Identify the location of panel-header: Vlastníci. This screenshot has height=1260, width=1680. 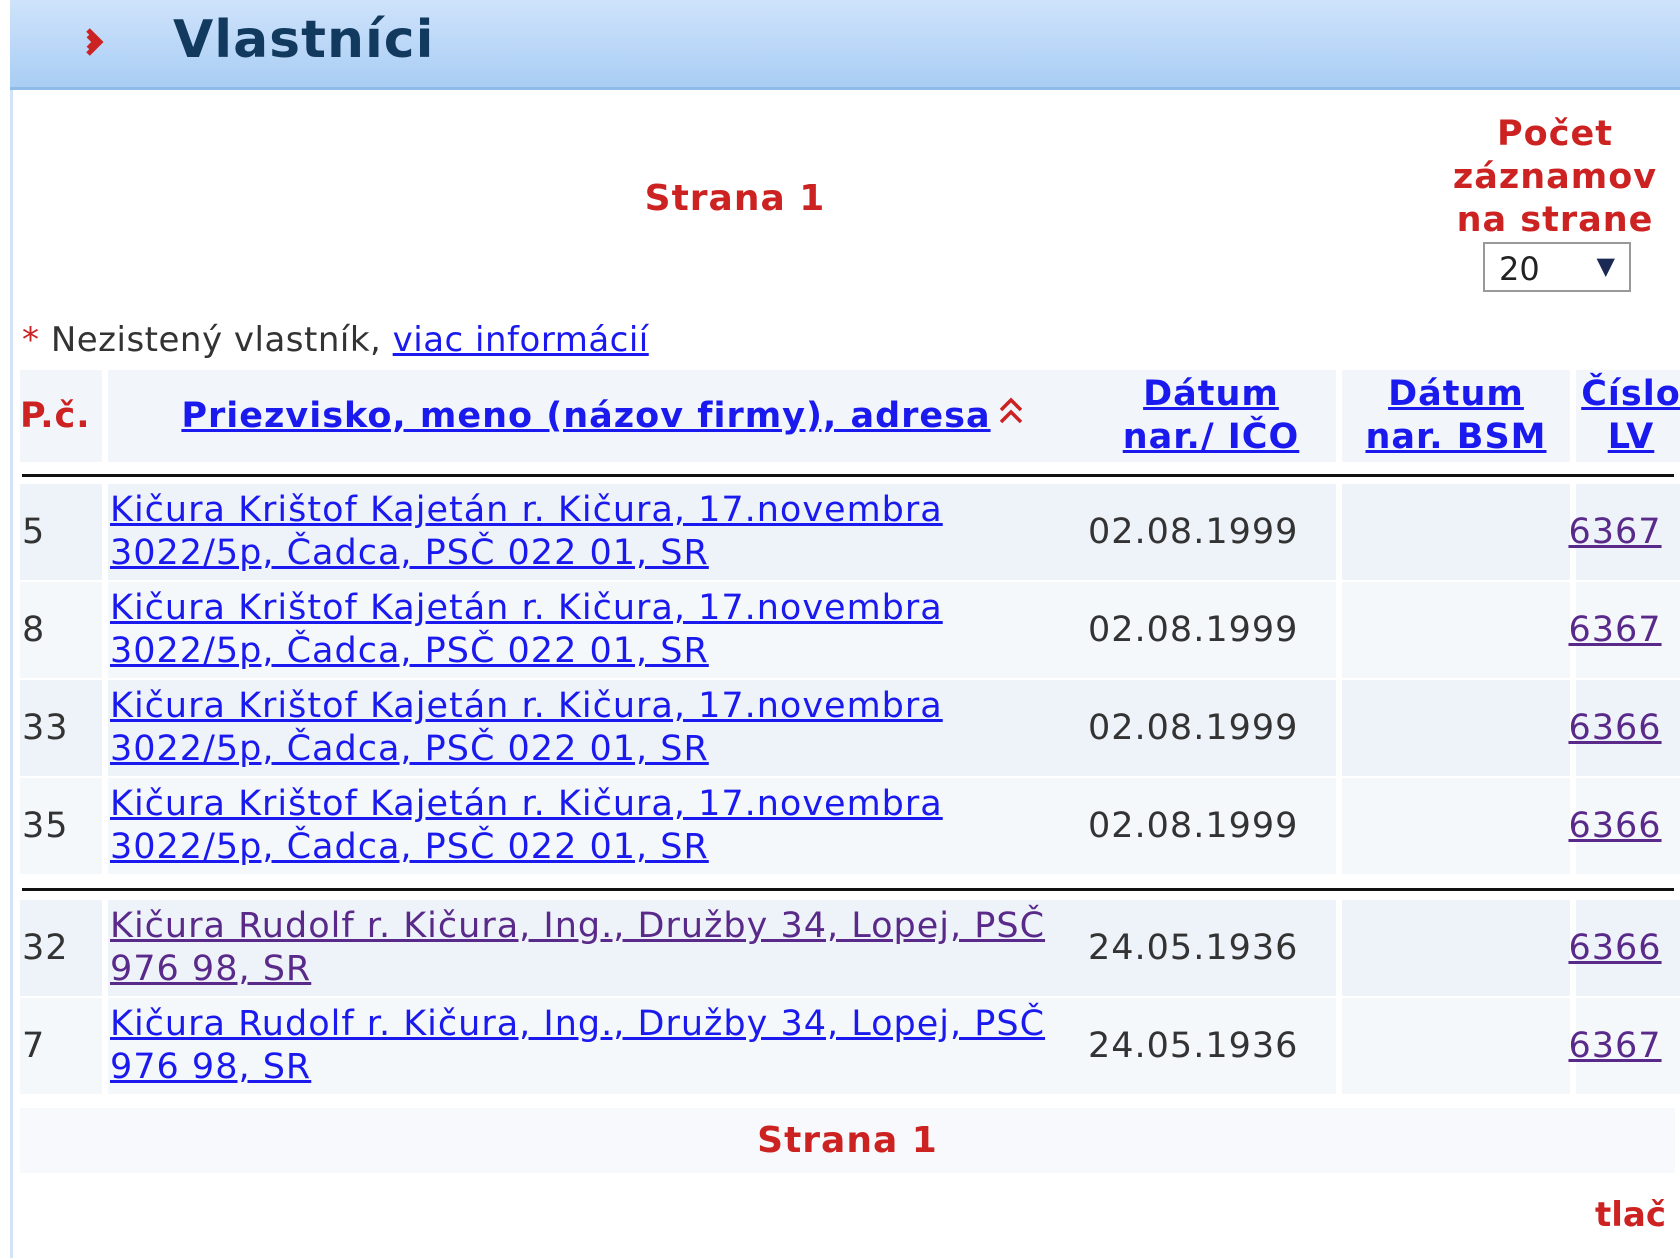
(845, 45).